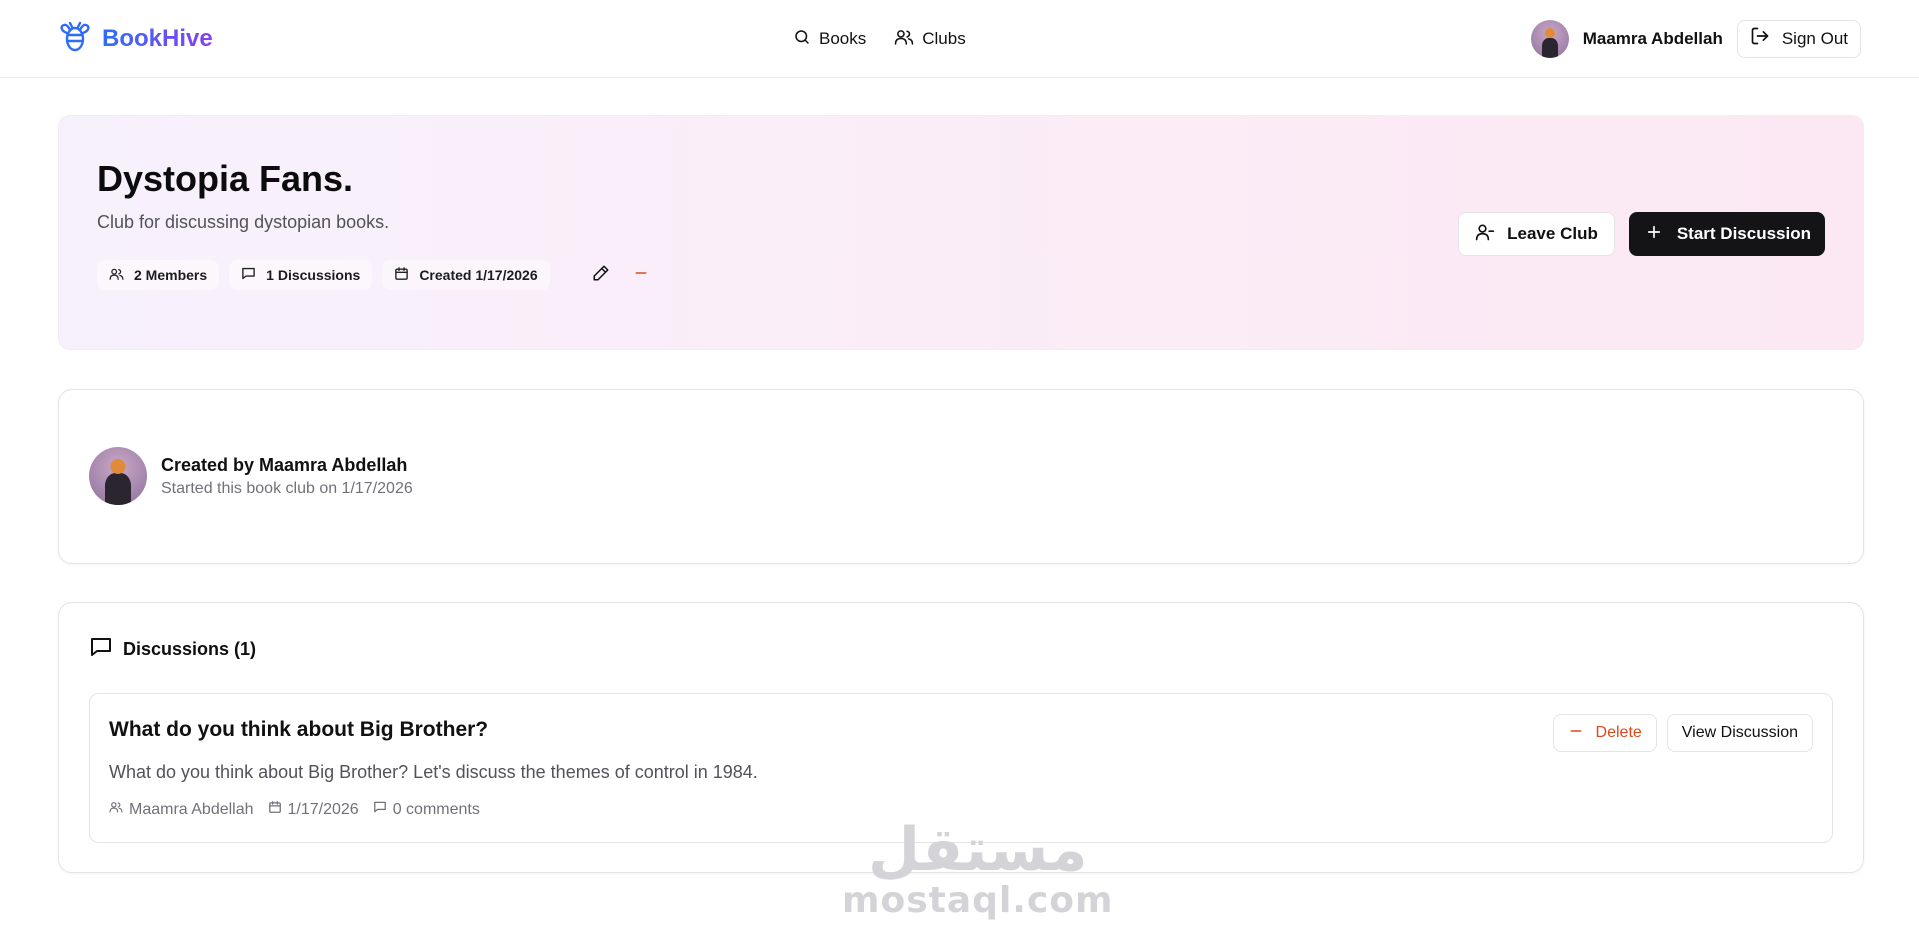  Describe the element at coordinates (191, 809) in the screenshot. I see `discussion-author-name: Maamra Abdellah` at that location.